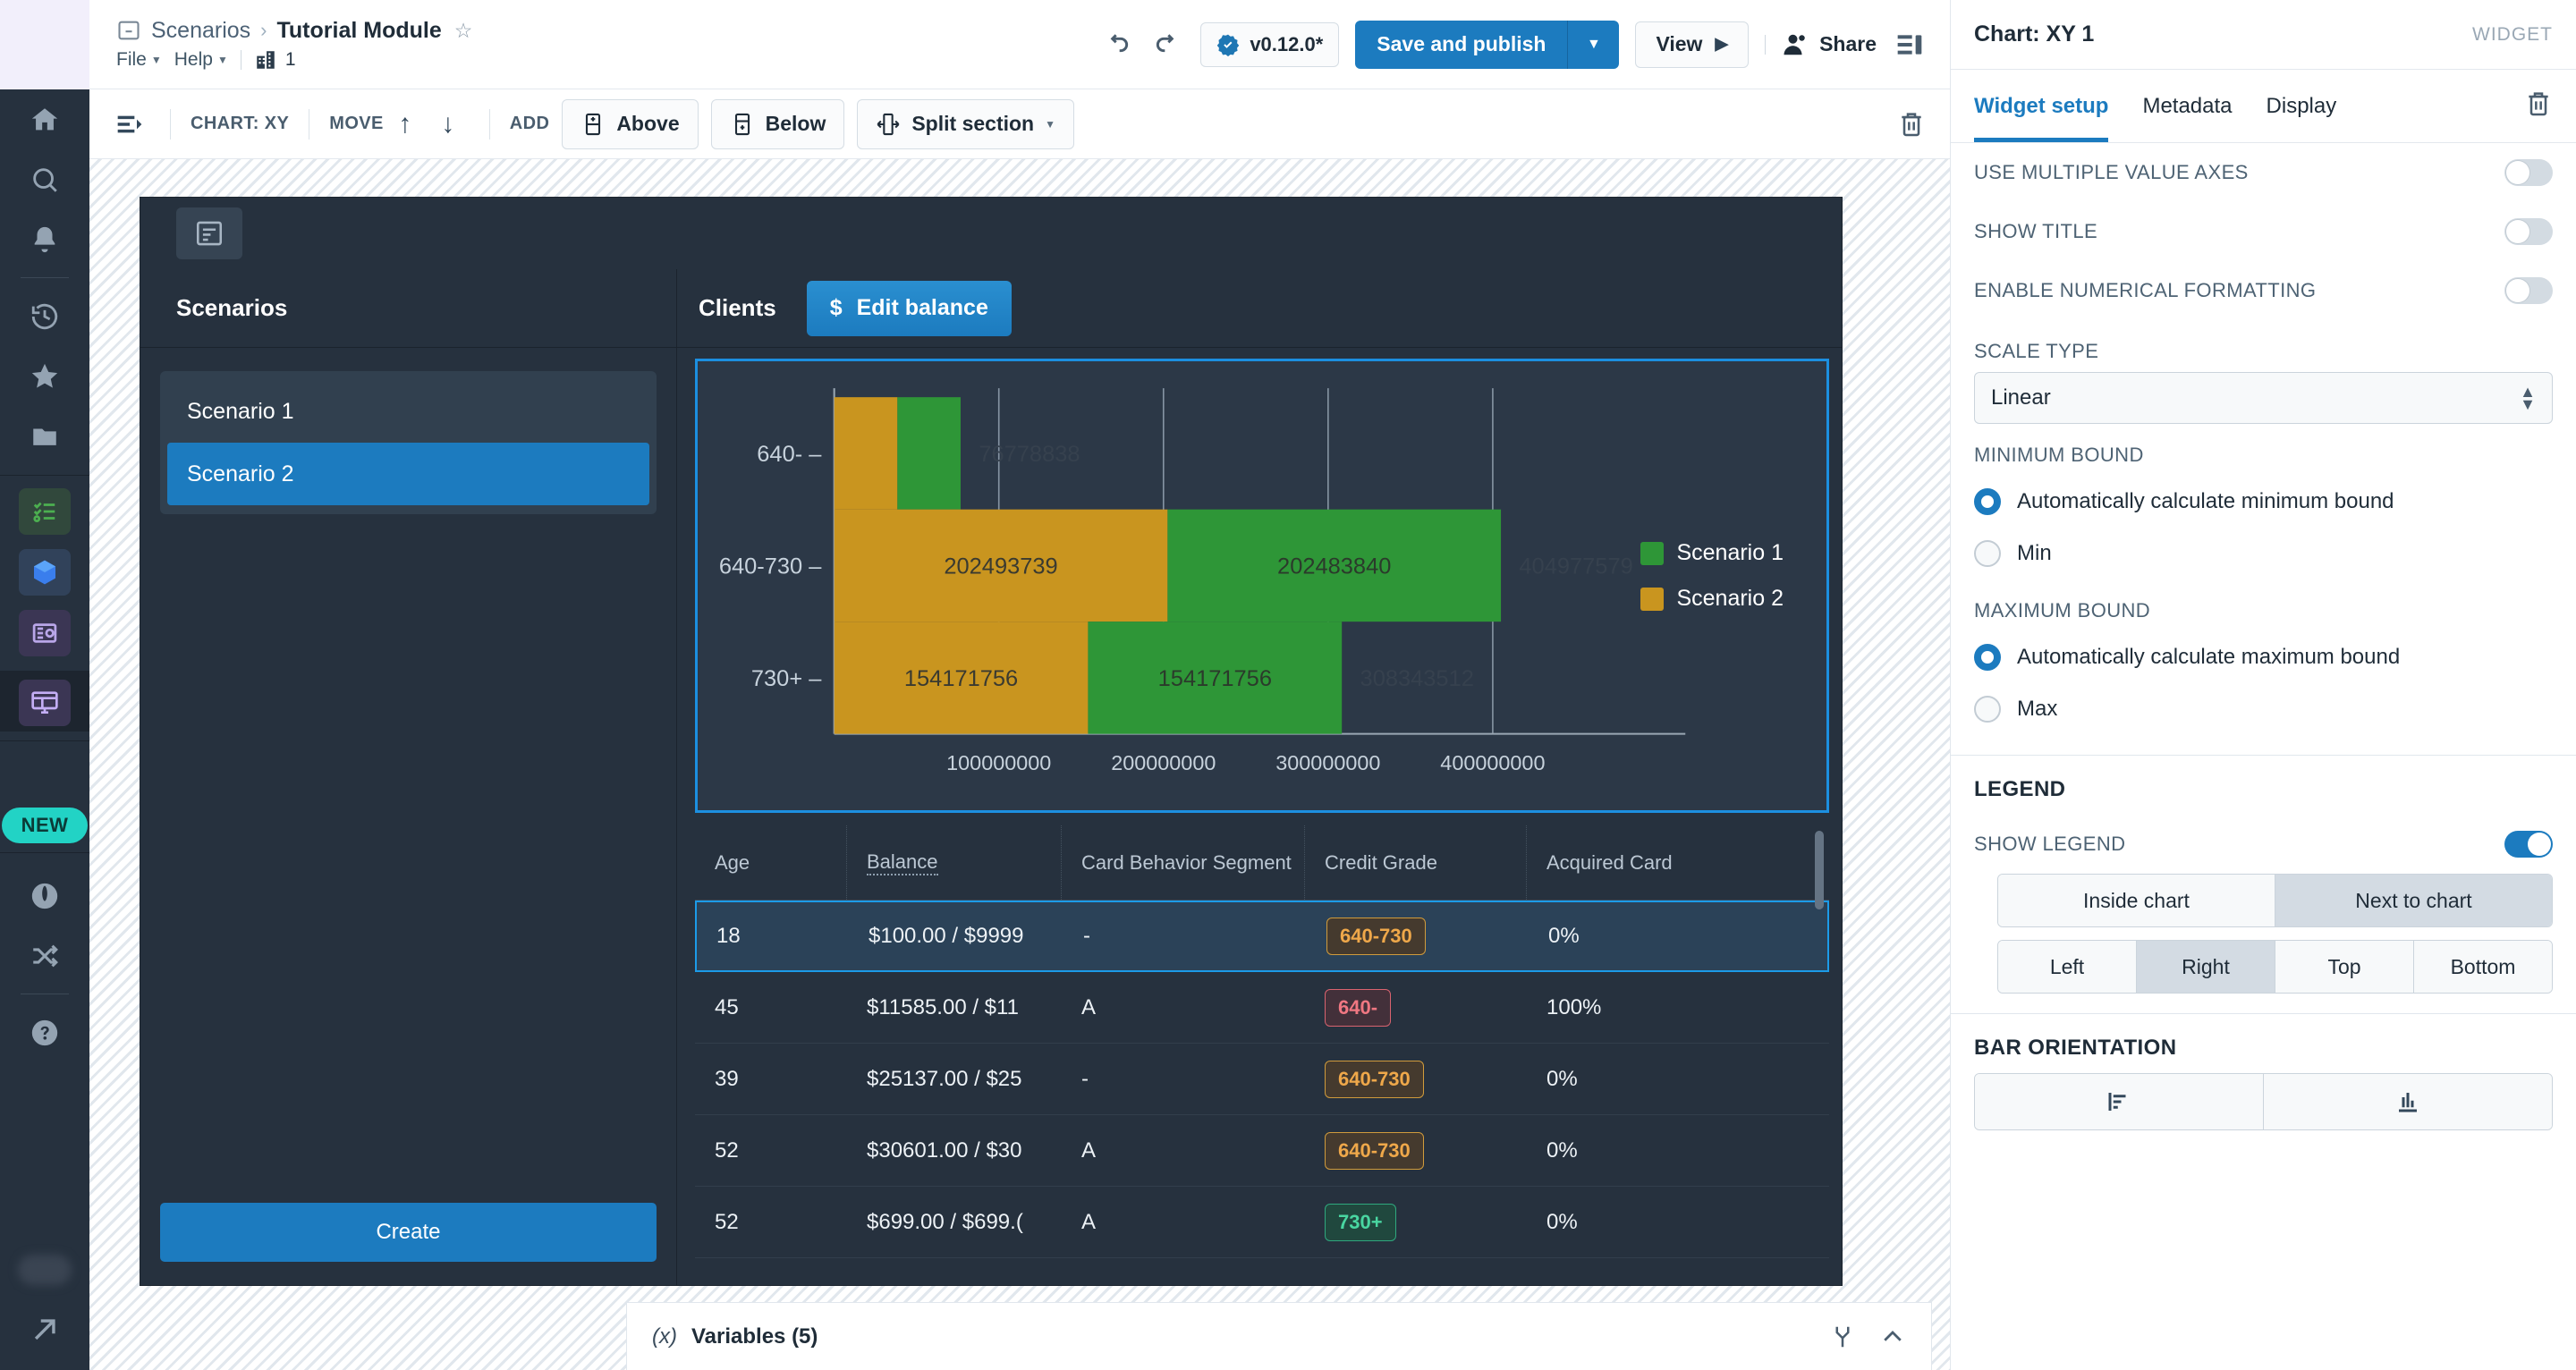 The width and height of the screenshot is (2576, 1370). What do you see at coordinates (44, 119) in the screenshot?
I see `home-icon` at bounding box center [44, 119].